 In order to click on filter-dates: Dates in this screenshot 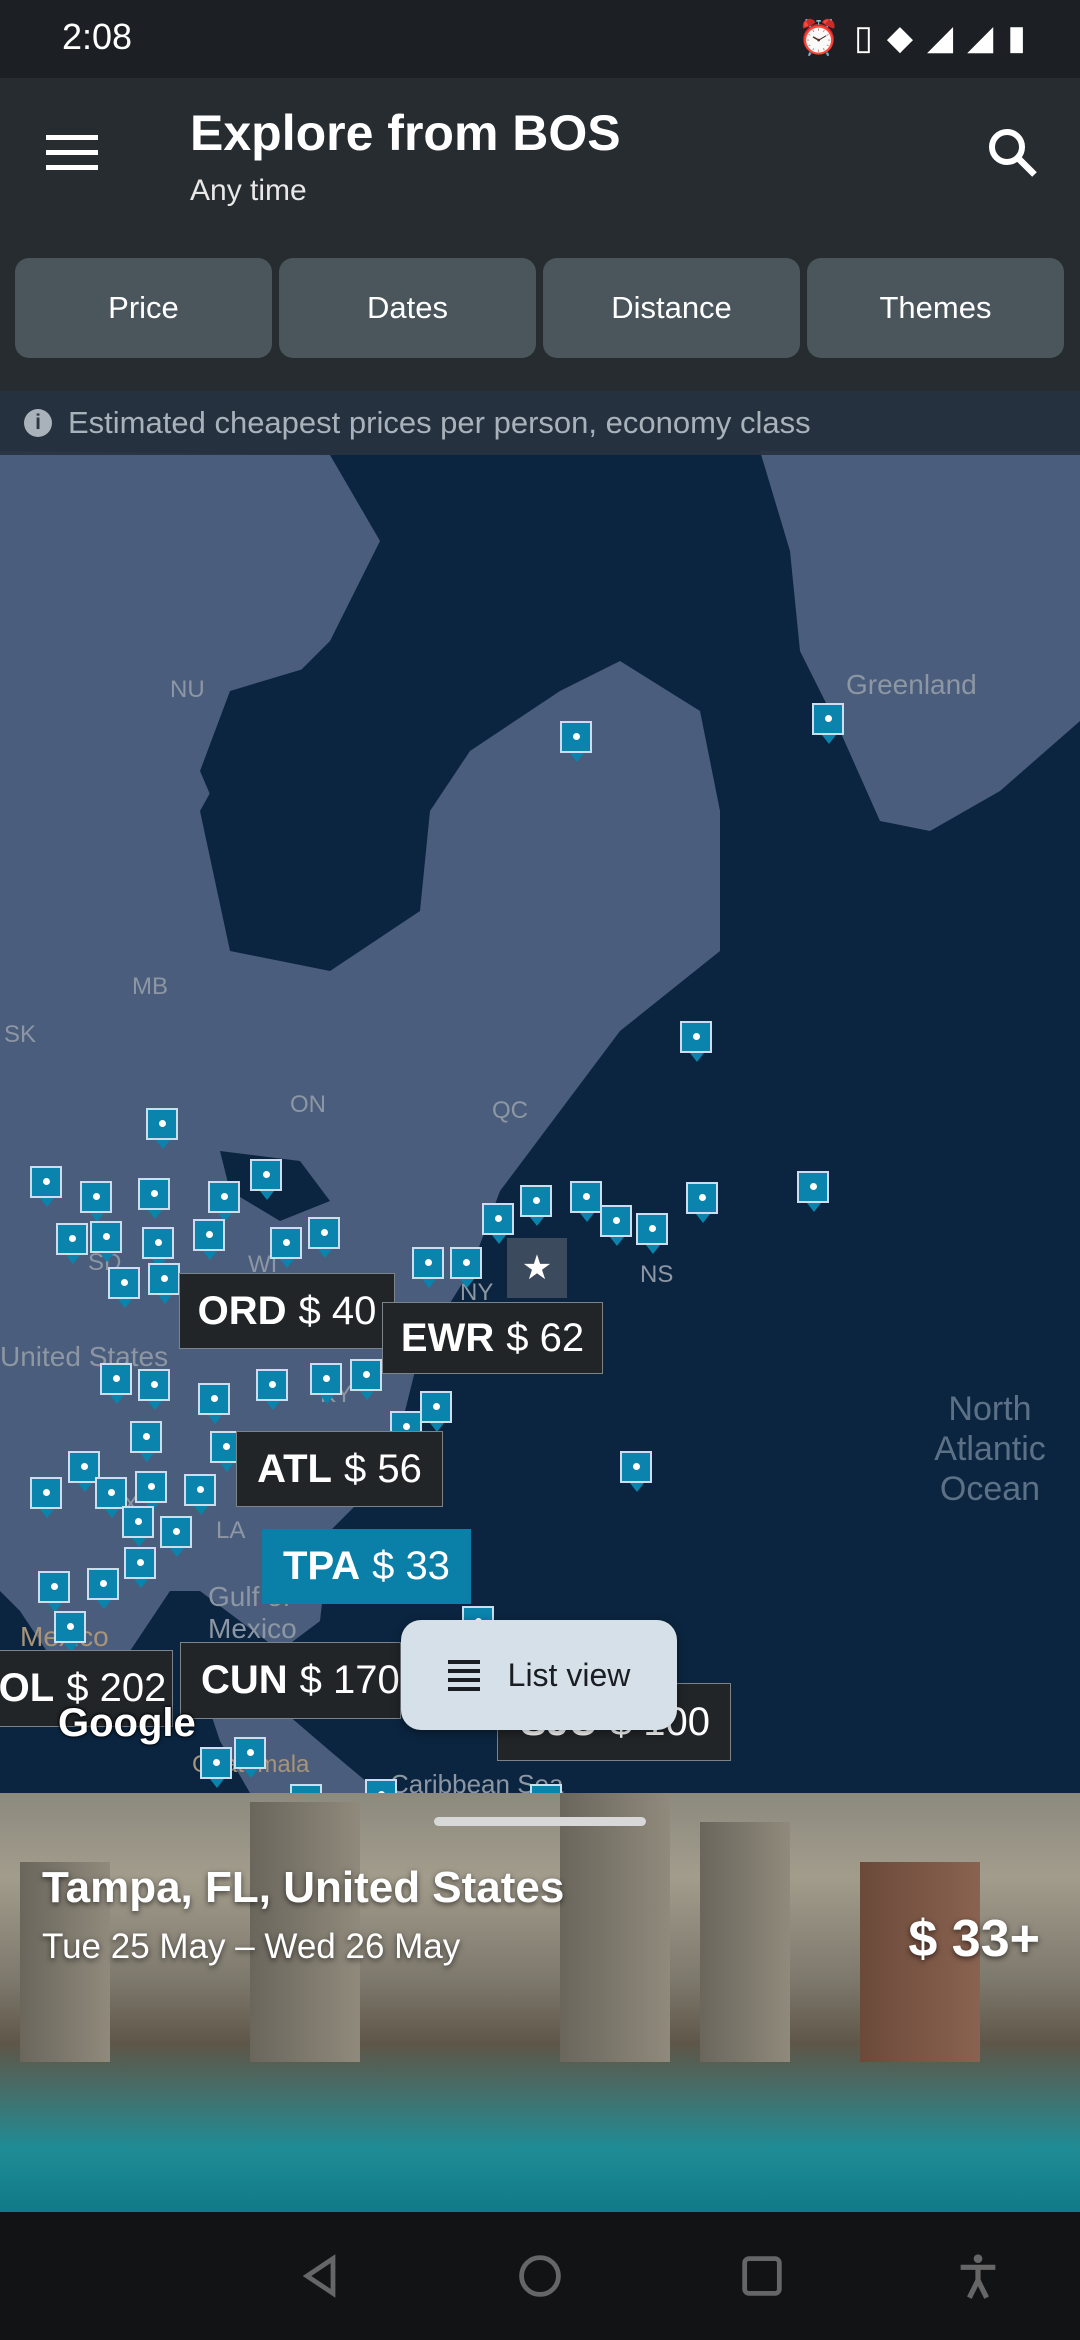, I will do `click(407, 308)`.